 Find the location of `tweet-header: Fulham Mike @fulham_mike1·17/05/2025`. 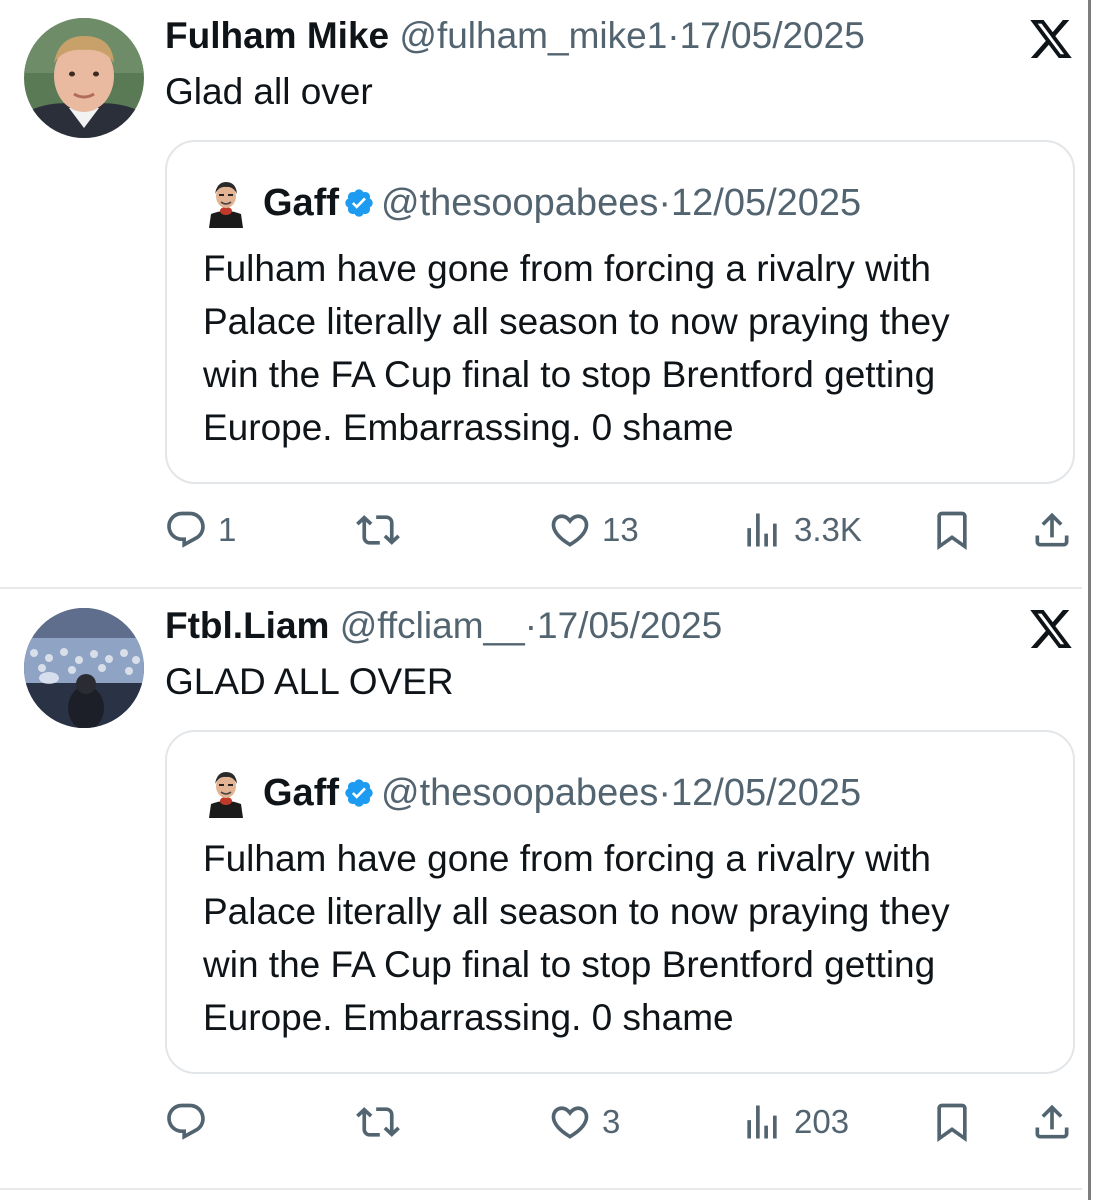

tweet-header: Fulham Mike @fulham_mike1·17/05/2025 is located at coordinates (515, 36).